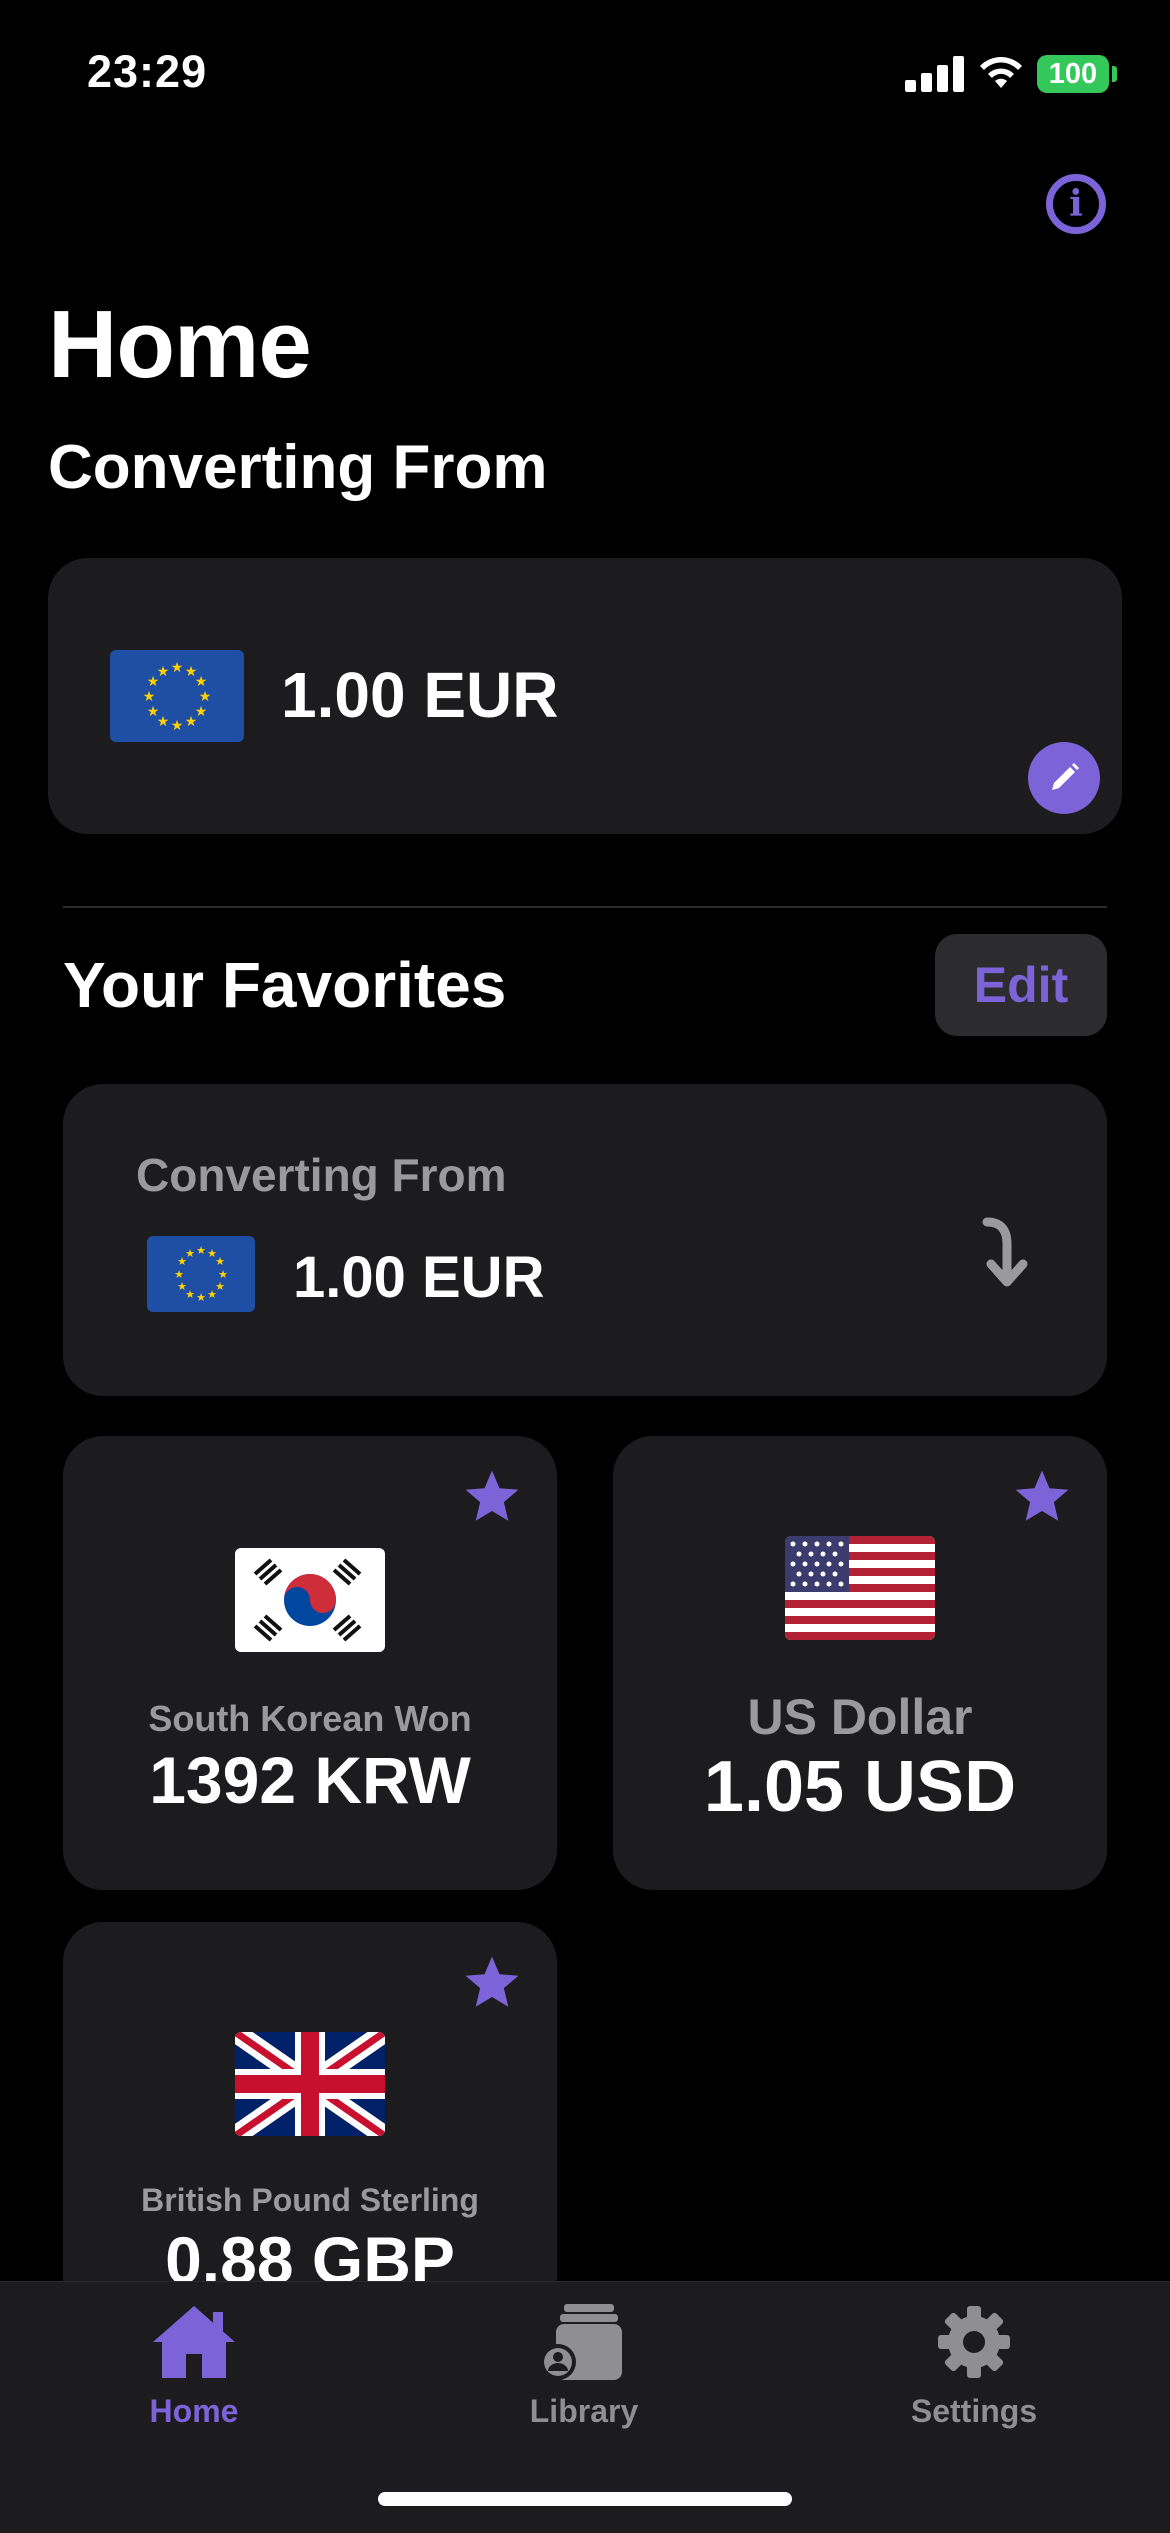 This screenshot has width=1170, height=2533. I want to click on status-time: 23:29, so click(147, 71).